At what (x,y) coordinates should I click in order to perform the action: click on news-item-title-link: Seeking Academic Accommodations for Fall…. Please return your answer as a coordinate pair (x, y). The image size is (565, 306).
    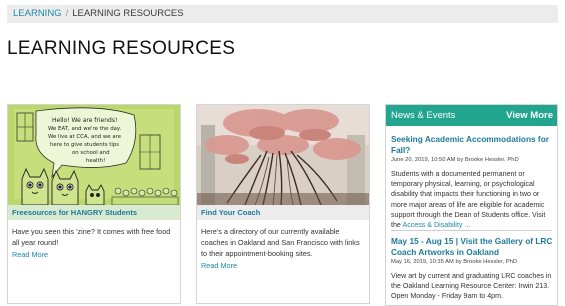
    Looking at the image, I should click on (472, 144).